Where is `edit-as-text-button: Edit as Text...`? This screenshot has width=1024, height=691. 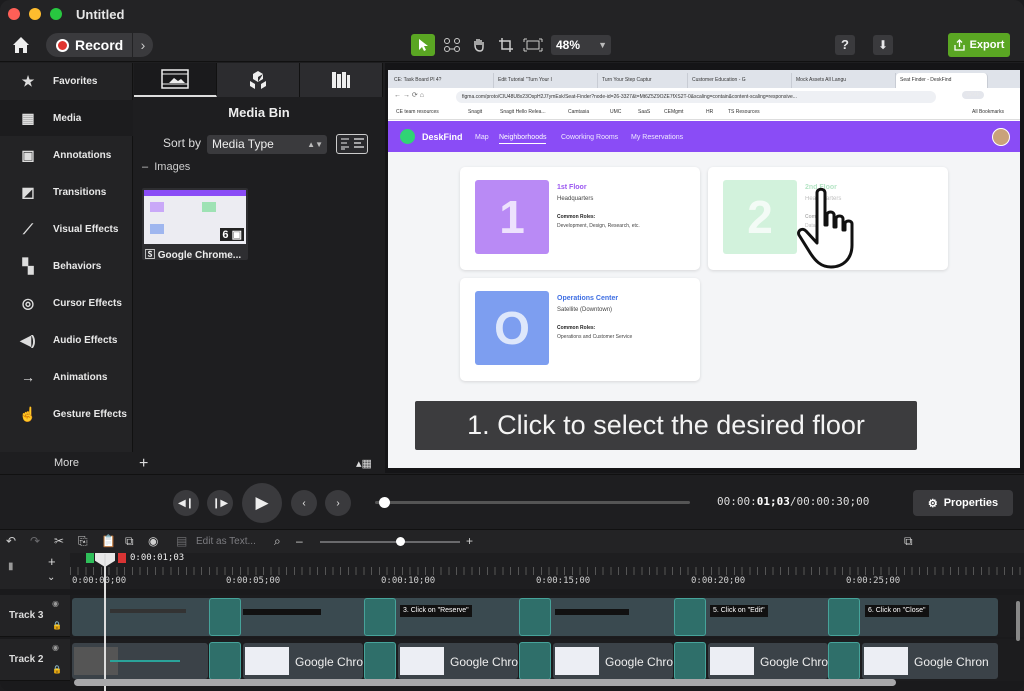 edit-as-text-button: Edit as Text... is located at coordinates (226, 541).